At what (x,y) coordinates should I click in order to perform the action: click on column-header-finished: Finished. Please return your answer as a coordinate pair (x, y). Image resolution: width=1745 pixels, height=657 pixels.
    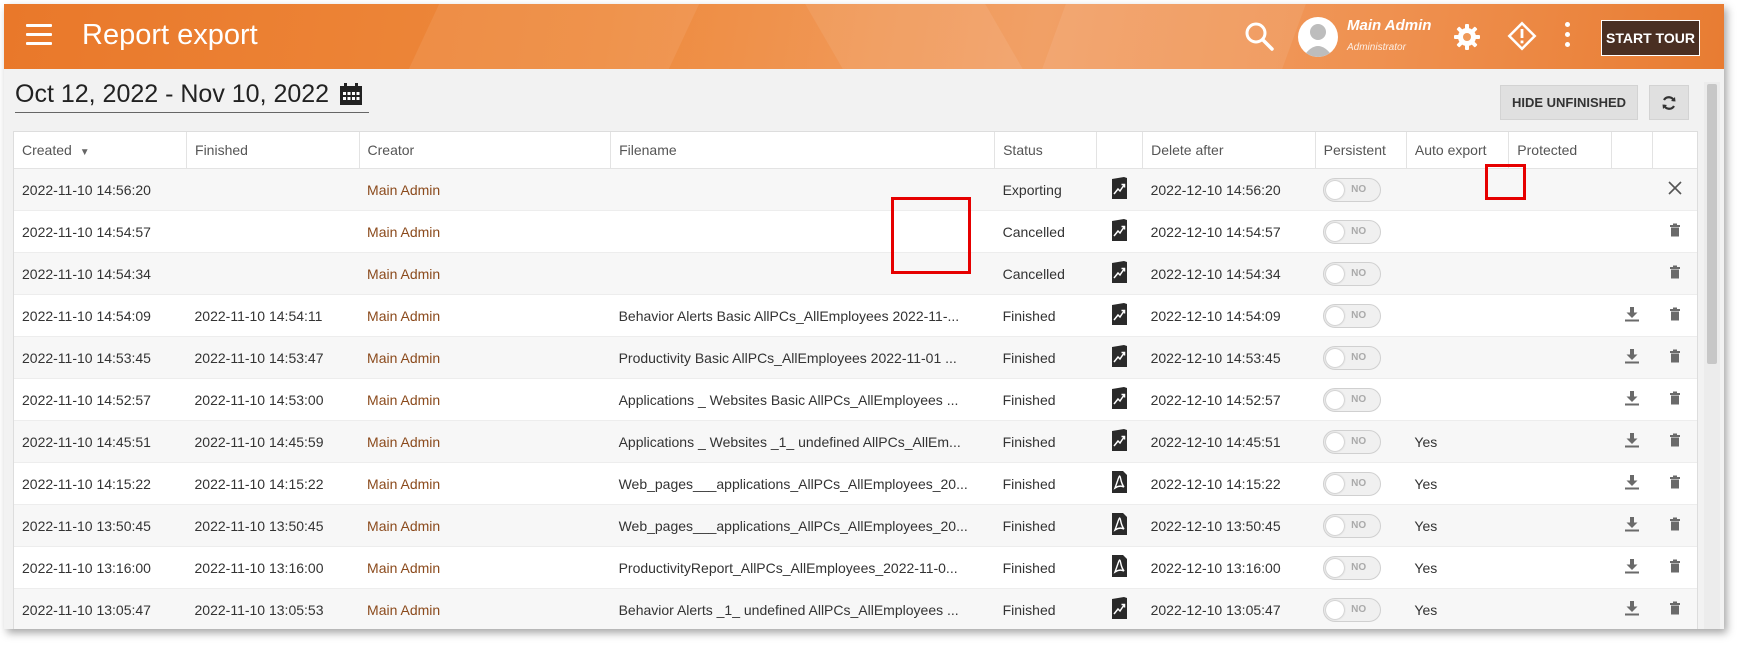
    Looking at the image, I should click on (273, 150).